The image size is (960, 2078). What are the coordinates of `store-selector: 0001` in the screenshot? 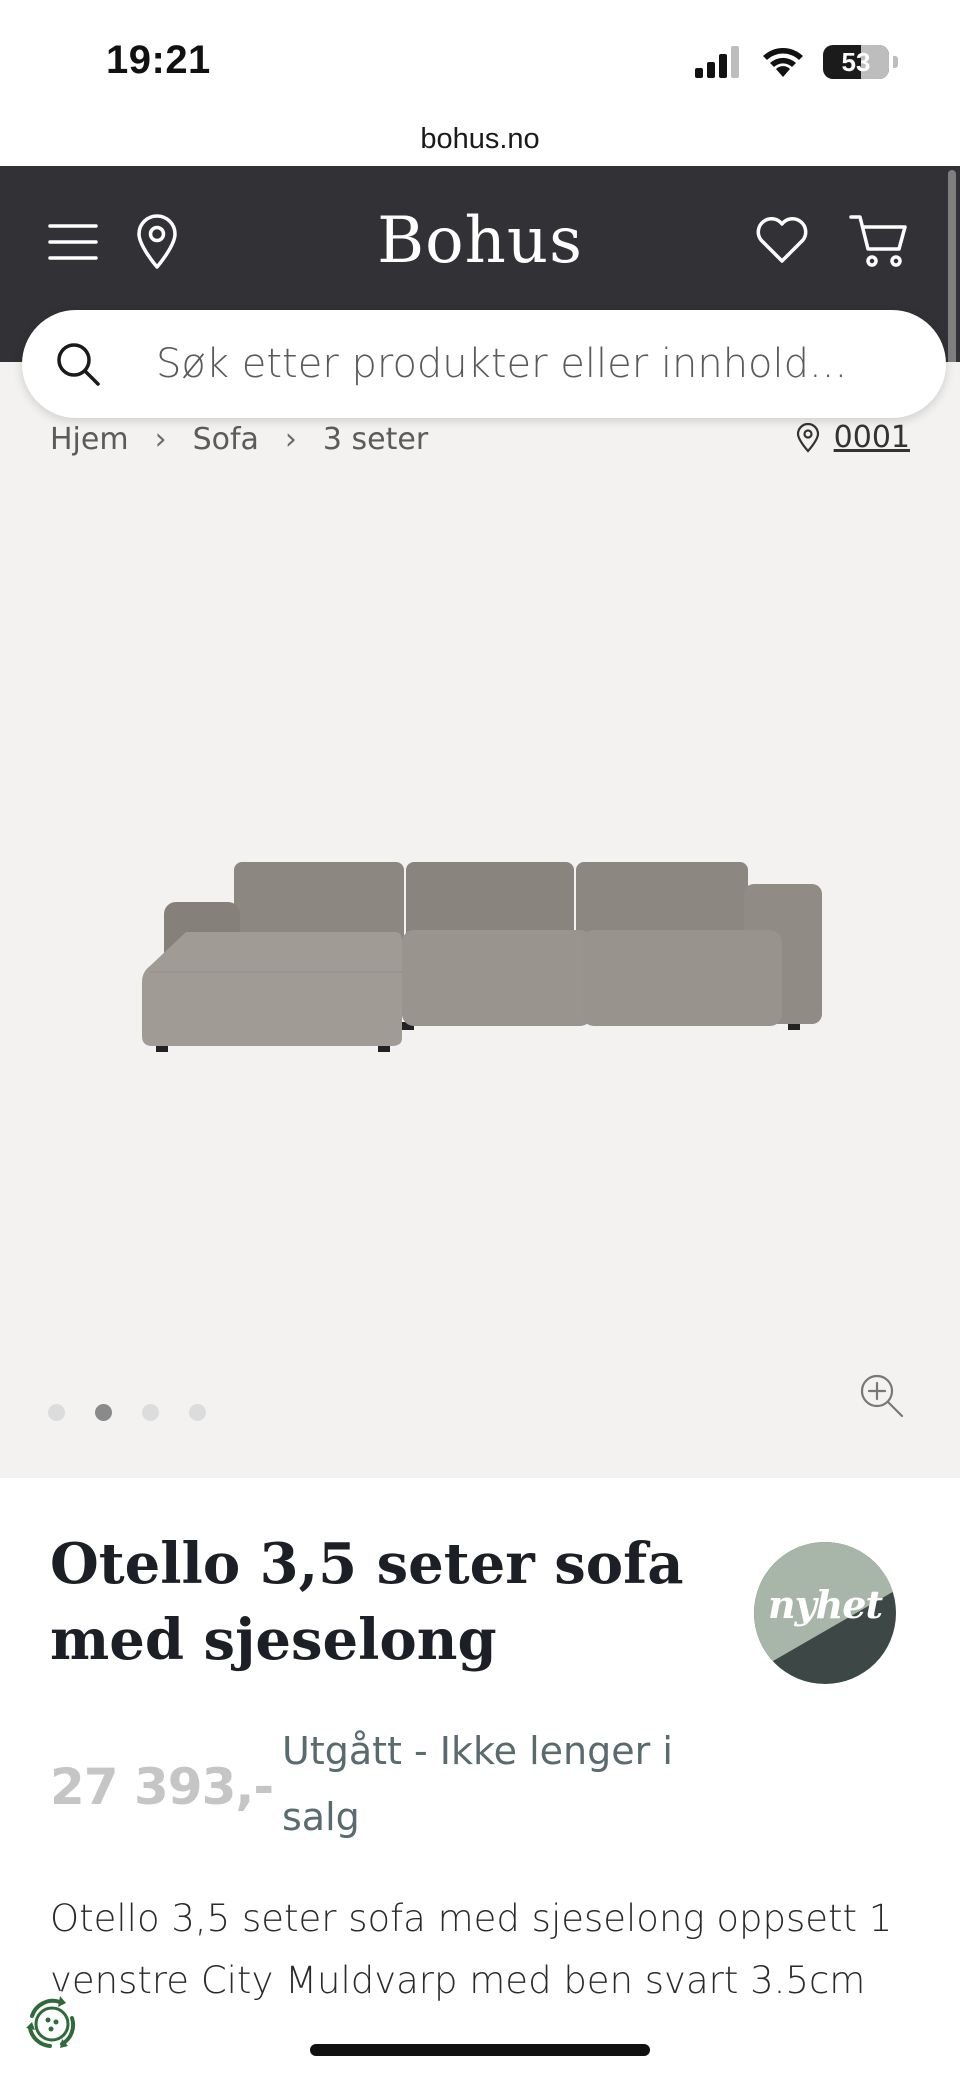 It's located at (853, 437).